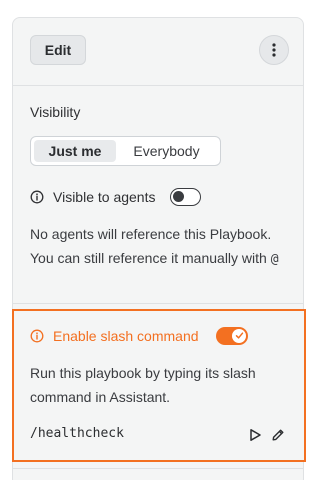 The height and width of the screenshot is (480, 320). What do you see at coordinates (55, 112) in the screenshot?
I see `visibility-title: Visibility` at bounding box center [55, 112].